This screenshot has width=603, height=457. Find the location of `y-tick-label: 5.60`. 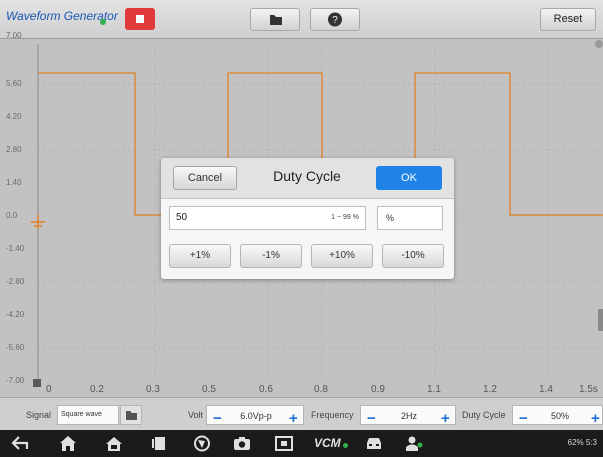

y-tick-label: 5.60 is located at coordinates (14, 83).